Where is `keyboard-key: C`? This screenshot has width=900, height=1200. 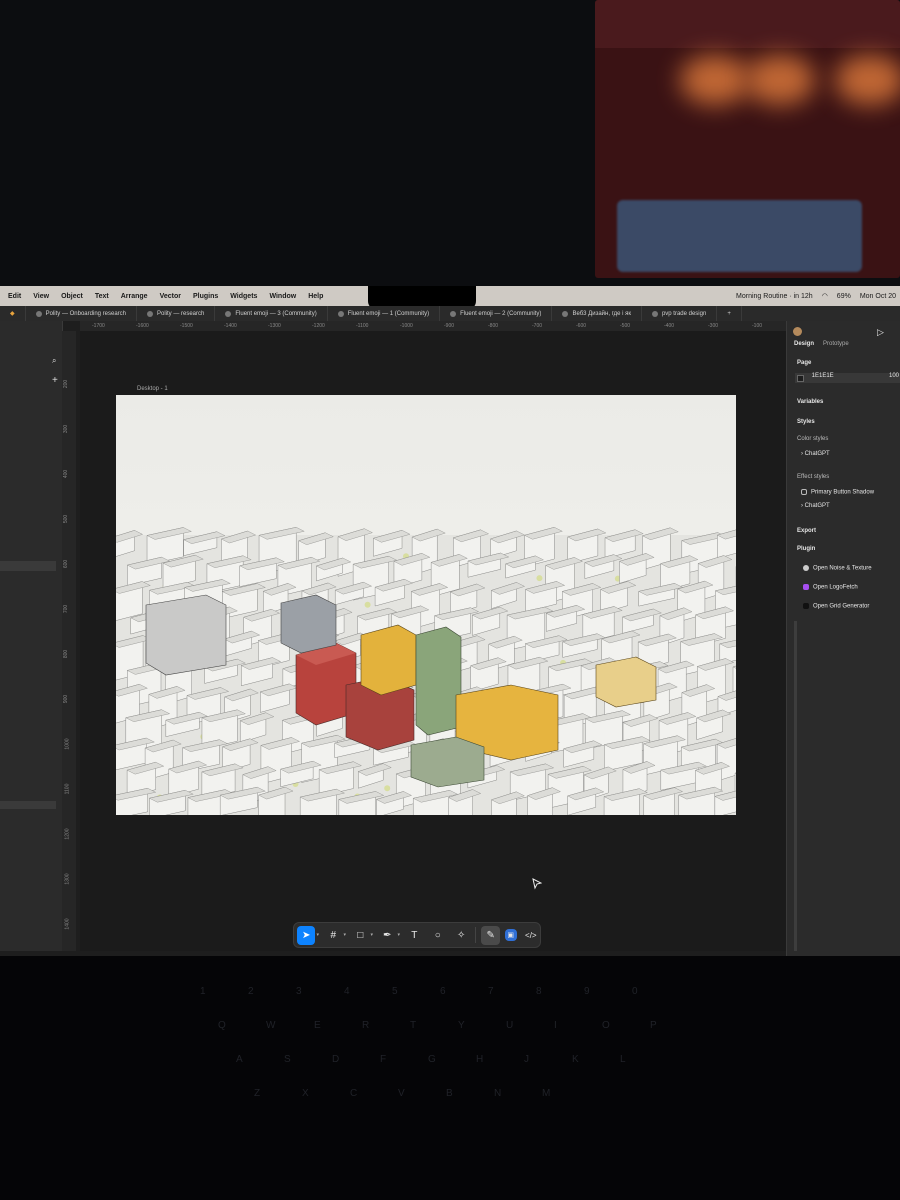
keyboard-key: C is located at coordinates (354, 1093).